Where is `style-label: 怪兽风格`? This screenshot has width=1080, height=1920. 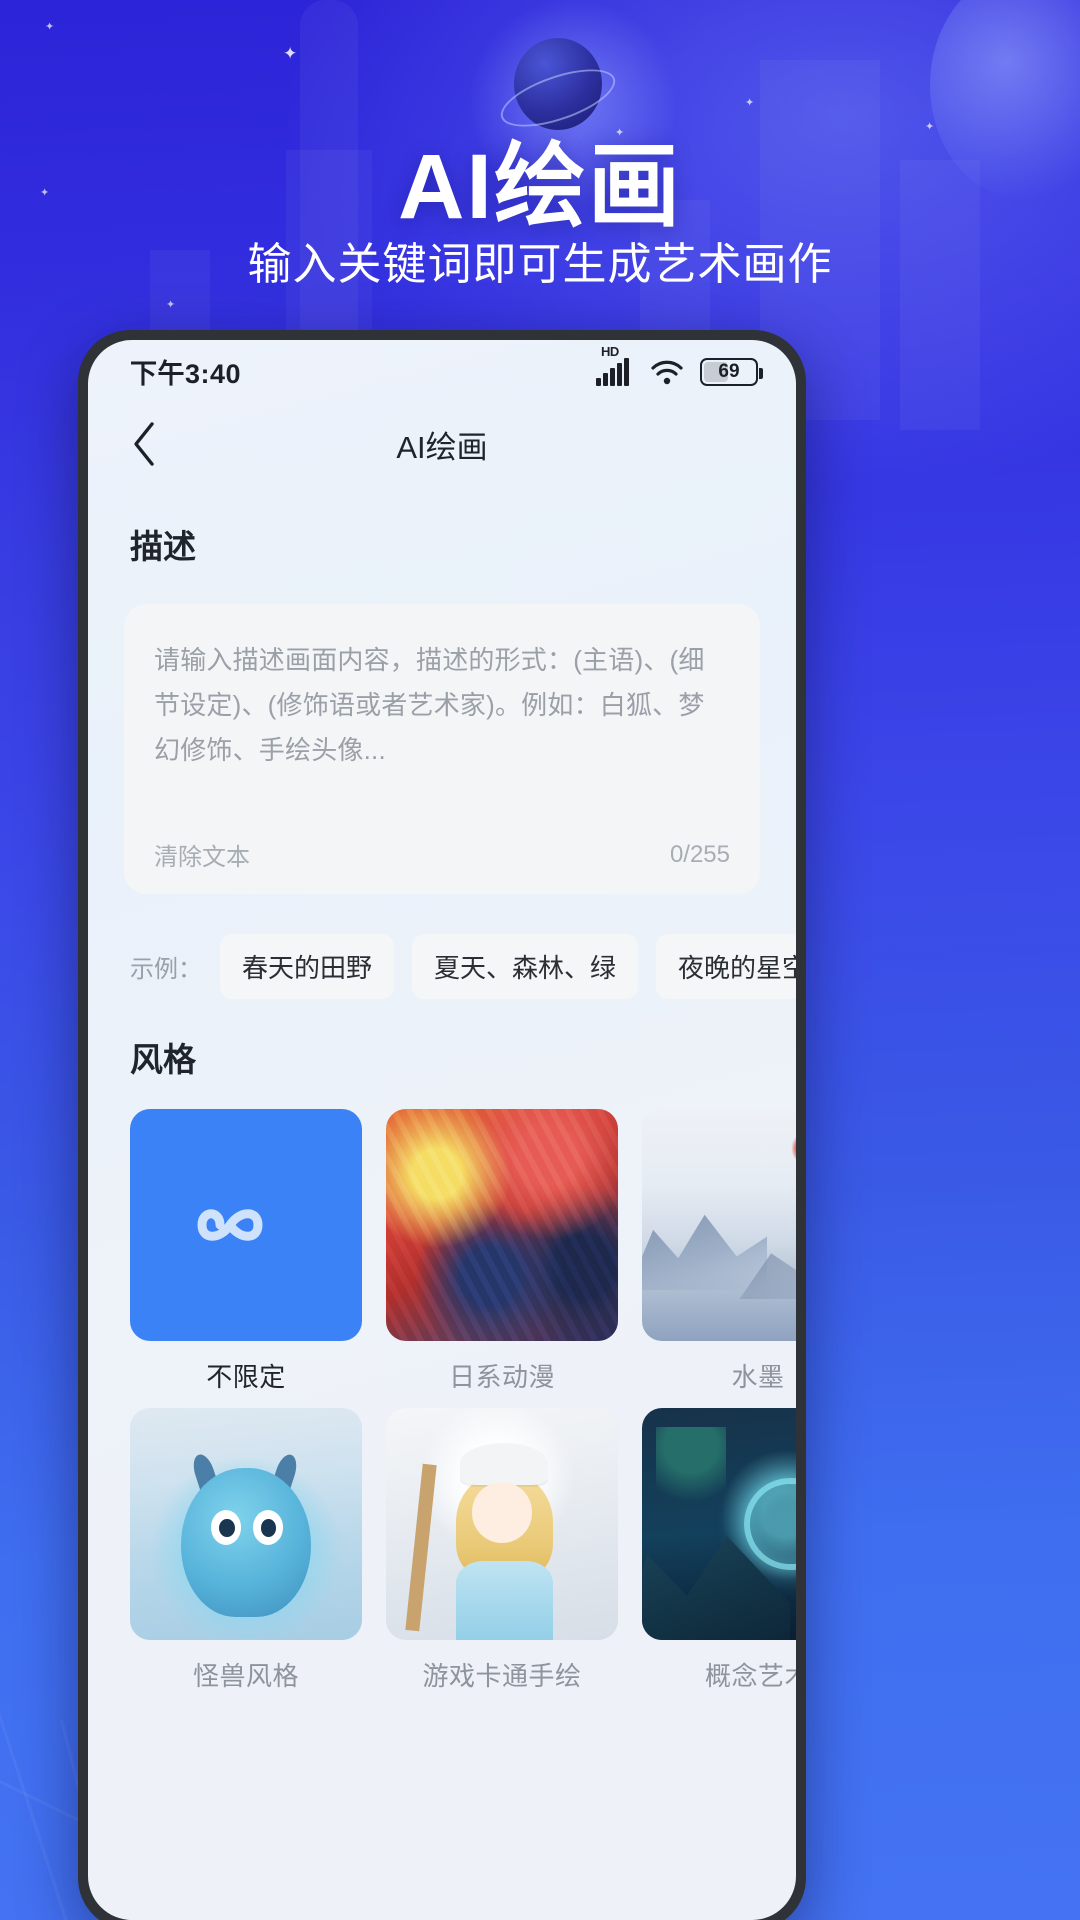
style-label: 怪兽风格 is located at coordinates (245, 1676).